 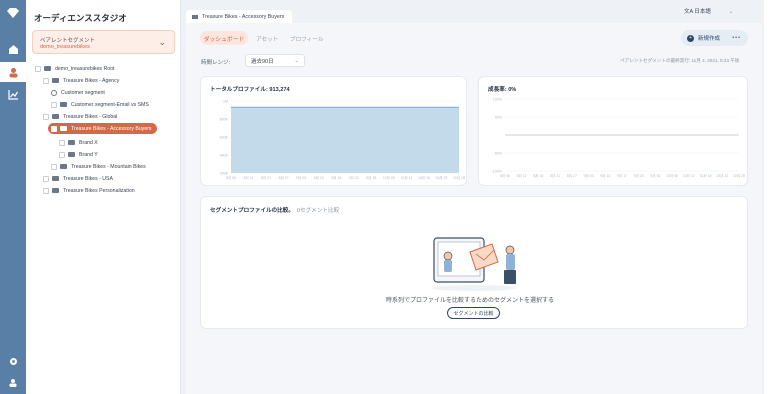 I want to click on compare-subtitle: 0セグメント比較, so click(x=318, y=211).